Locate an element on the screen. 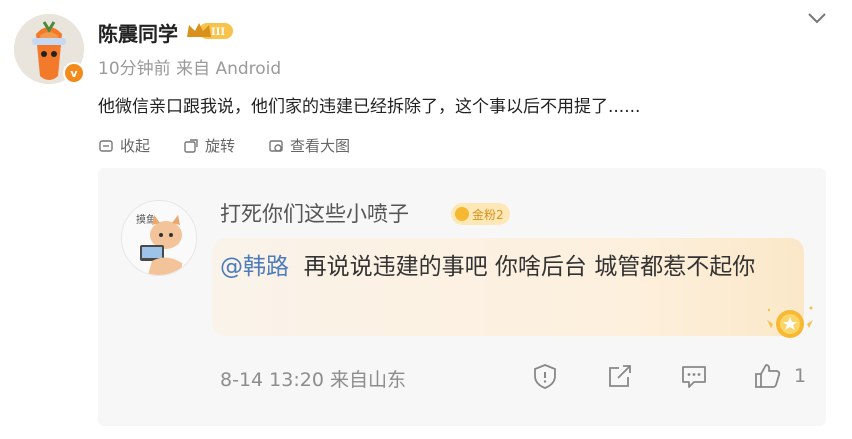  comment-location: 来自山东 is located at coordinates (367, 380).